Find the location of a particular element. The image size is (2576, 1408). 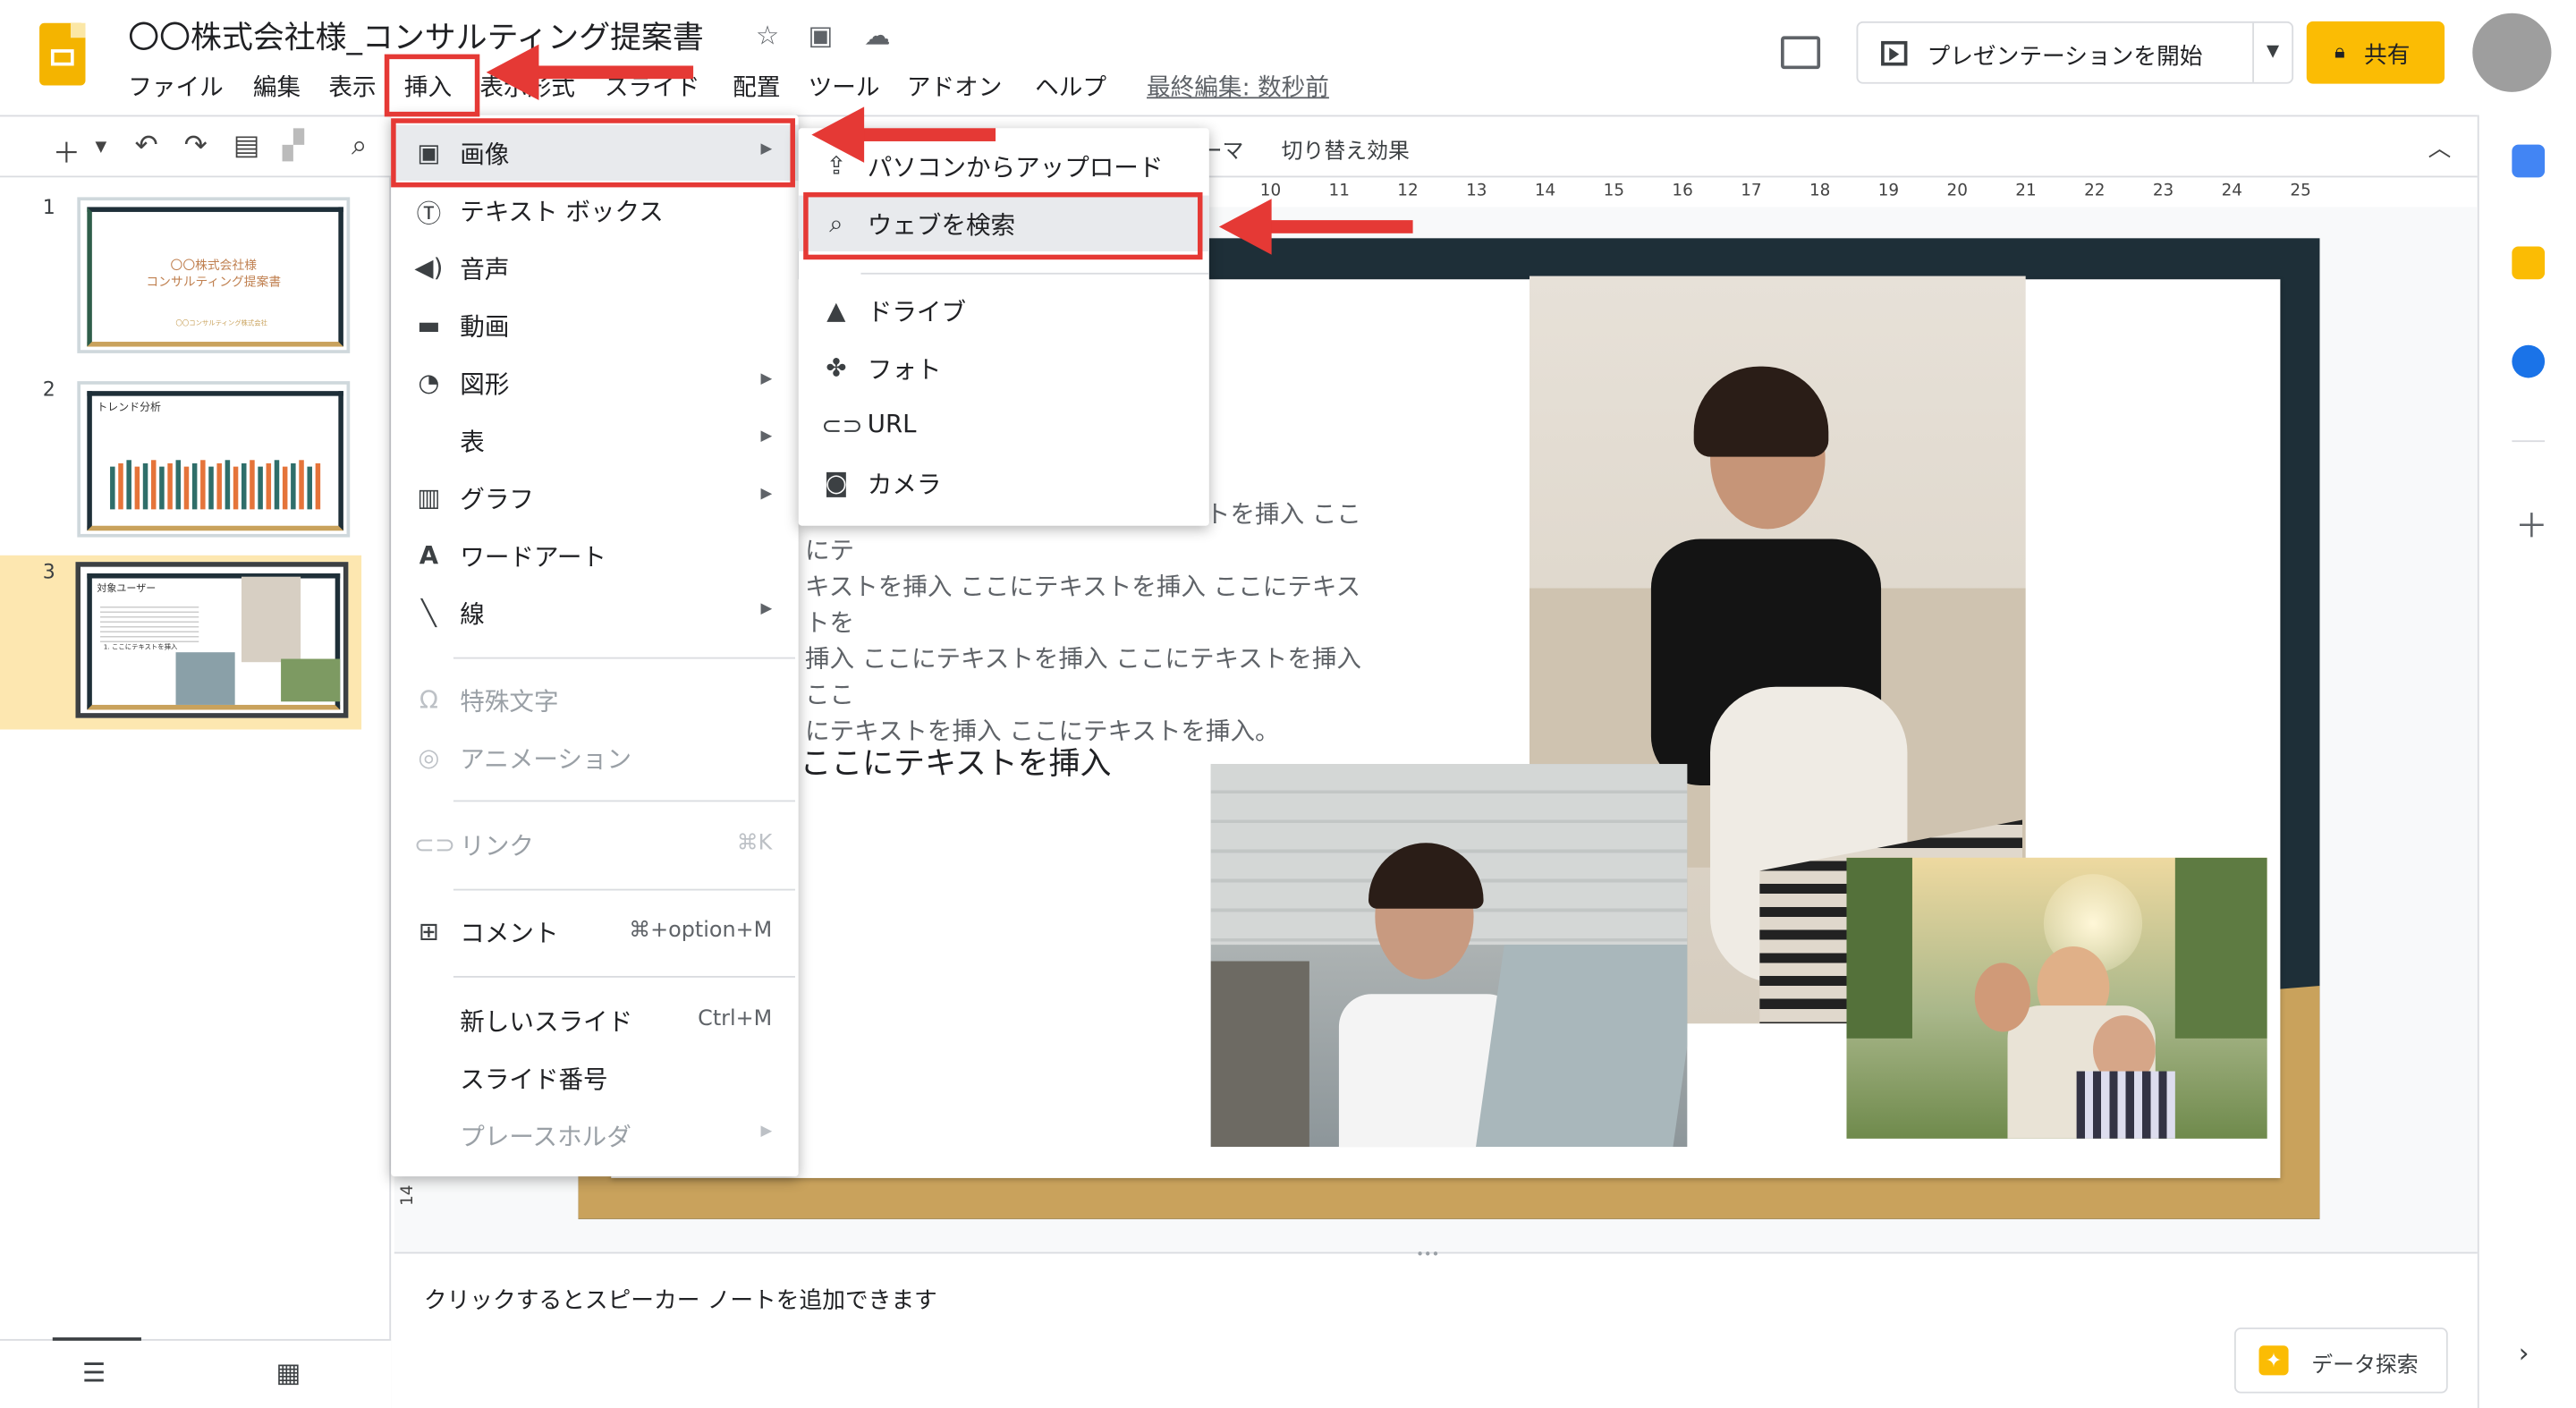

menu-item-label: フォト is located at coordinates (904, 369).